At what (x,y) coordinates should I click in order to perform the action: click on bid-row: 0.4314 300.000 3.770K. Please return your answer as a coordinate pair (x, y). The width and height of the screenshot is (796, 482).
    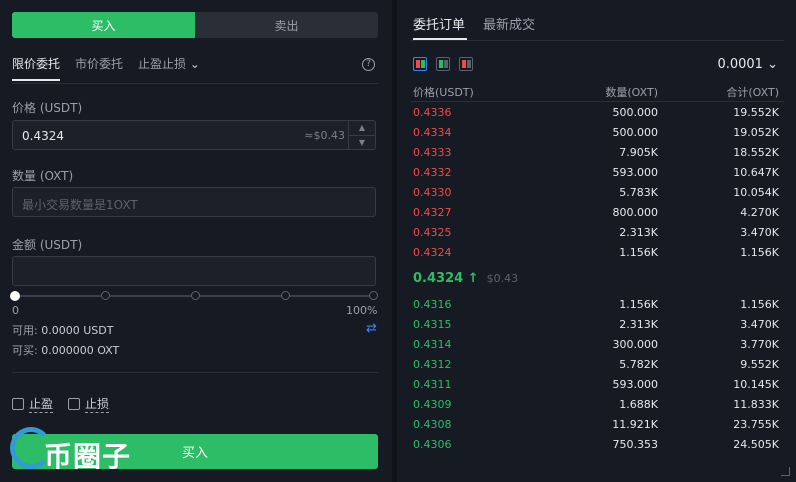
    Looking at the image, I should click on (596, 345).